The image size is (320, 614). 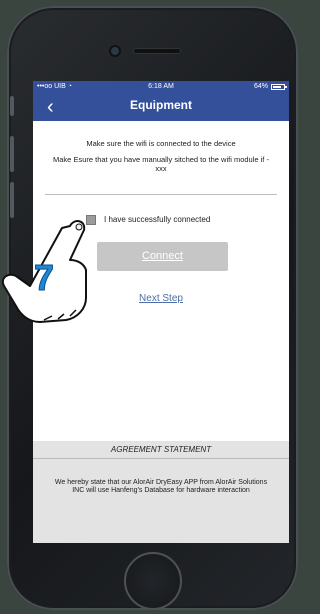 I want to click on battery-status: 64%, so click(x=270, y=86).